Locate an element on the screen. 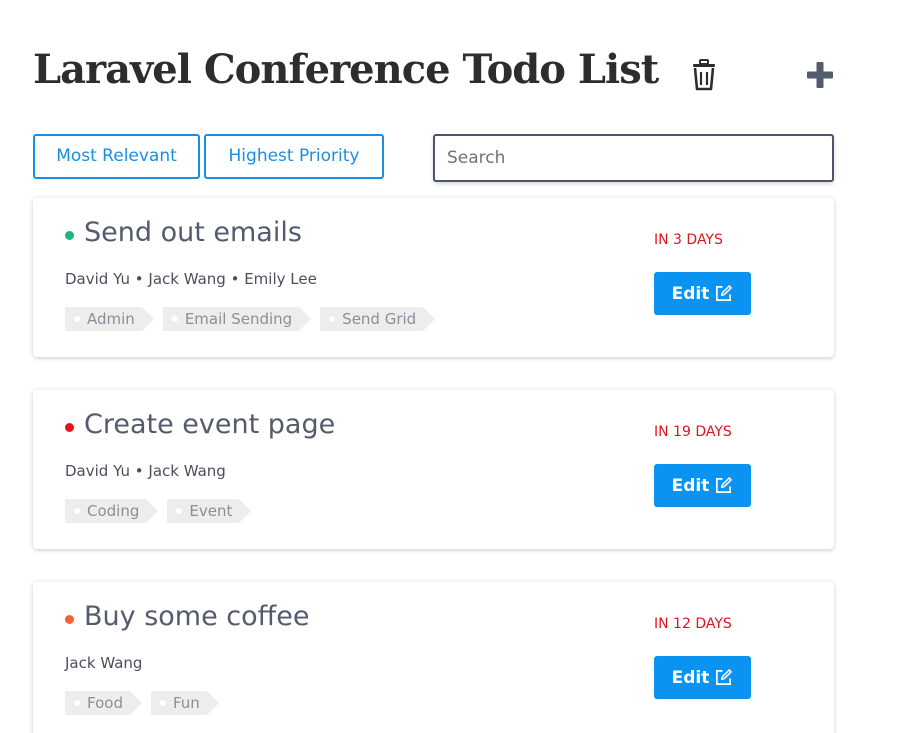 This screenshot has width=898, height=733. controls-bar: Most Relevant Highest Priority is located at coordinates (434, 158).